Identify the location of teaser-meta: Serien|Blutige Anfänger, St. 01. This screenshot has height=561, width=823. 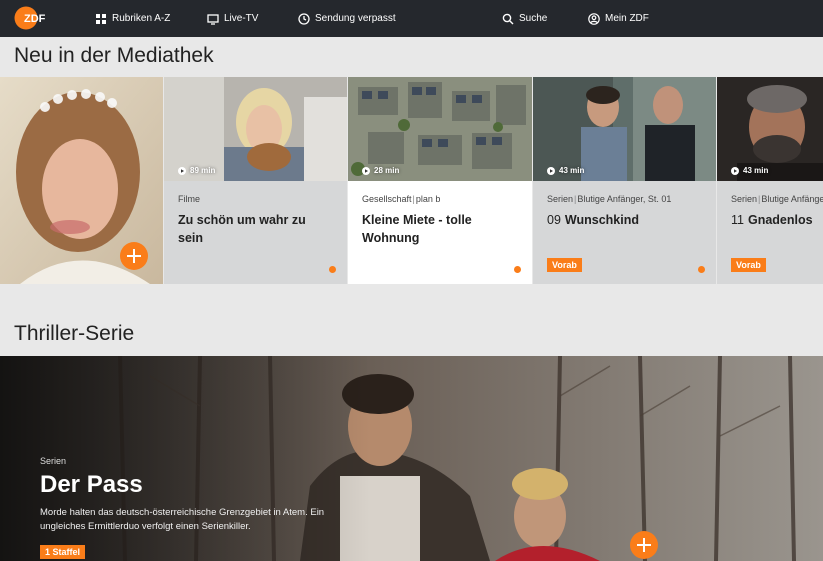
(609, 199).